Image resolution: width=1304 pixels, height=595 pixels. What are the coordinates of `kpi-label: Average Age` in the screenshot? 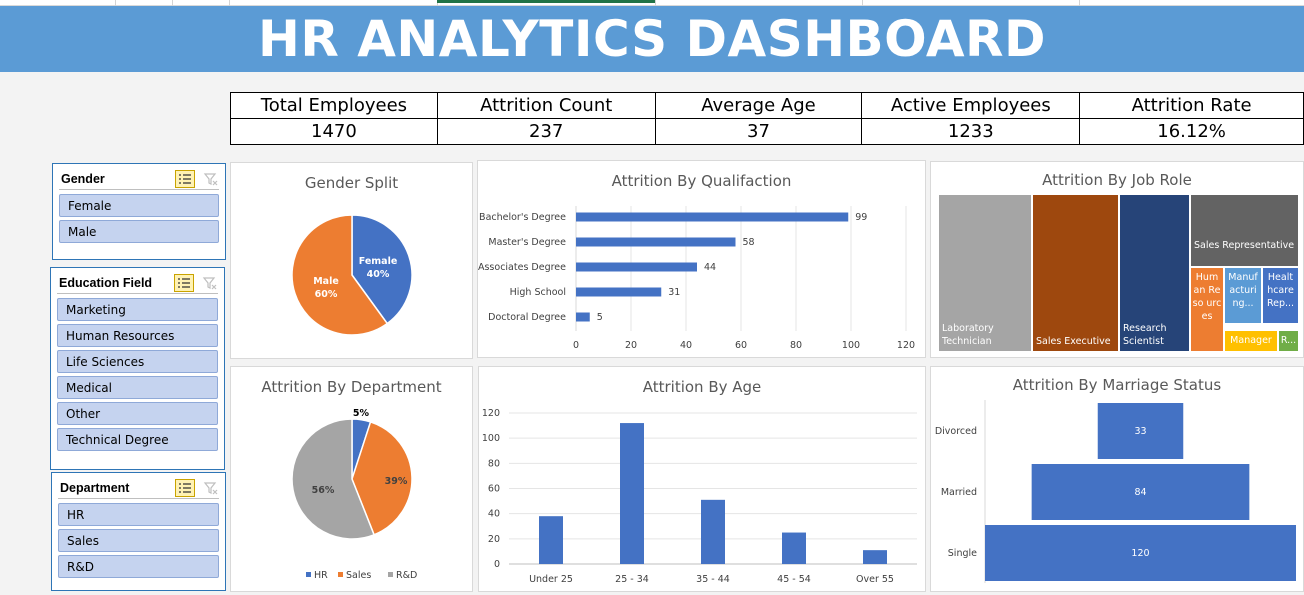 It's located at (758, 105).